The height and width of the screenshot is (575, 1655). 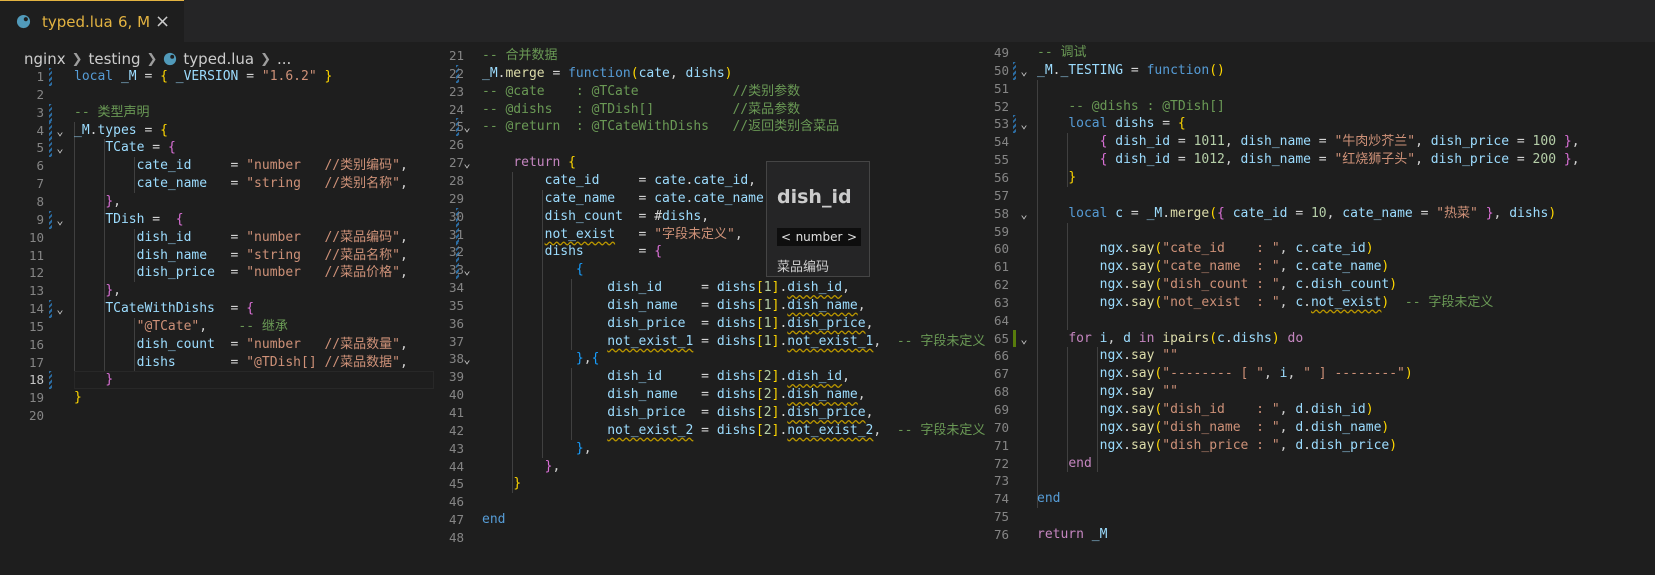 What do you see at coordinates (215, 166) in the screenshot?
I see `code-line: 6 cate_id = "number //类别编码",` at bounding box center [215, 166].